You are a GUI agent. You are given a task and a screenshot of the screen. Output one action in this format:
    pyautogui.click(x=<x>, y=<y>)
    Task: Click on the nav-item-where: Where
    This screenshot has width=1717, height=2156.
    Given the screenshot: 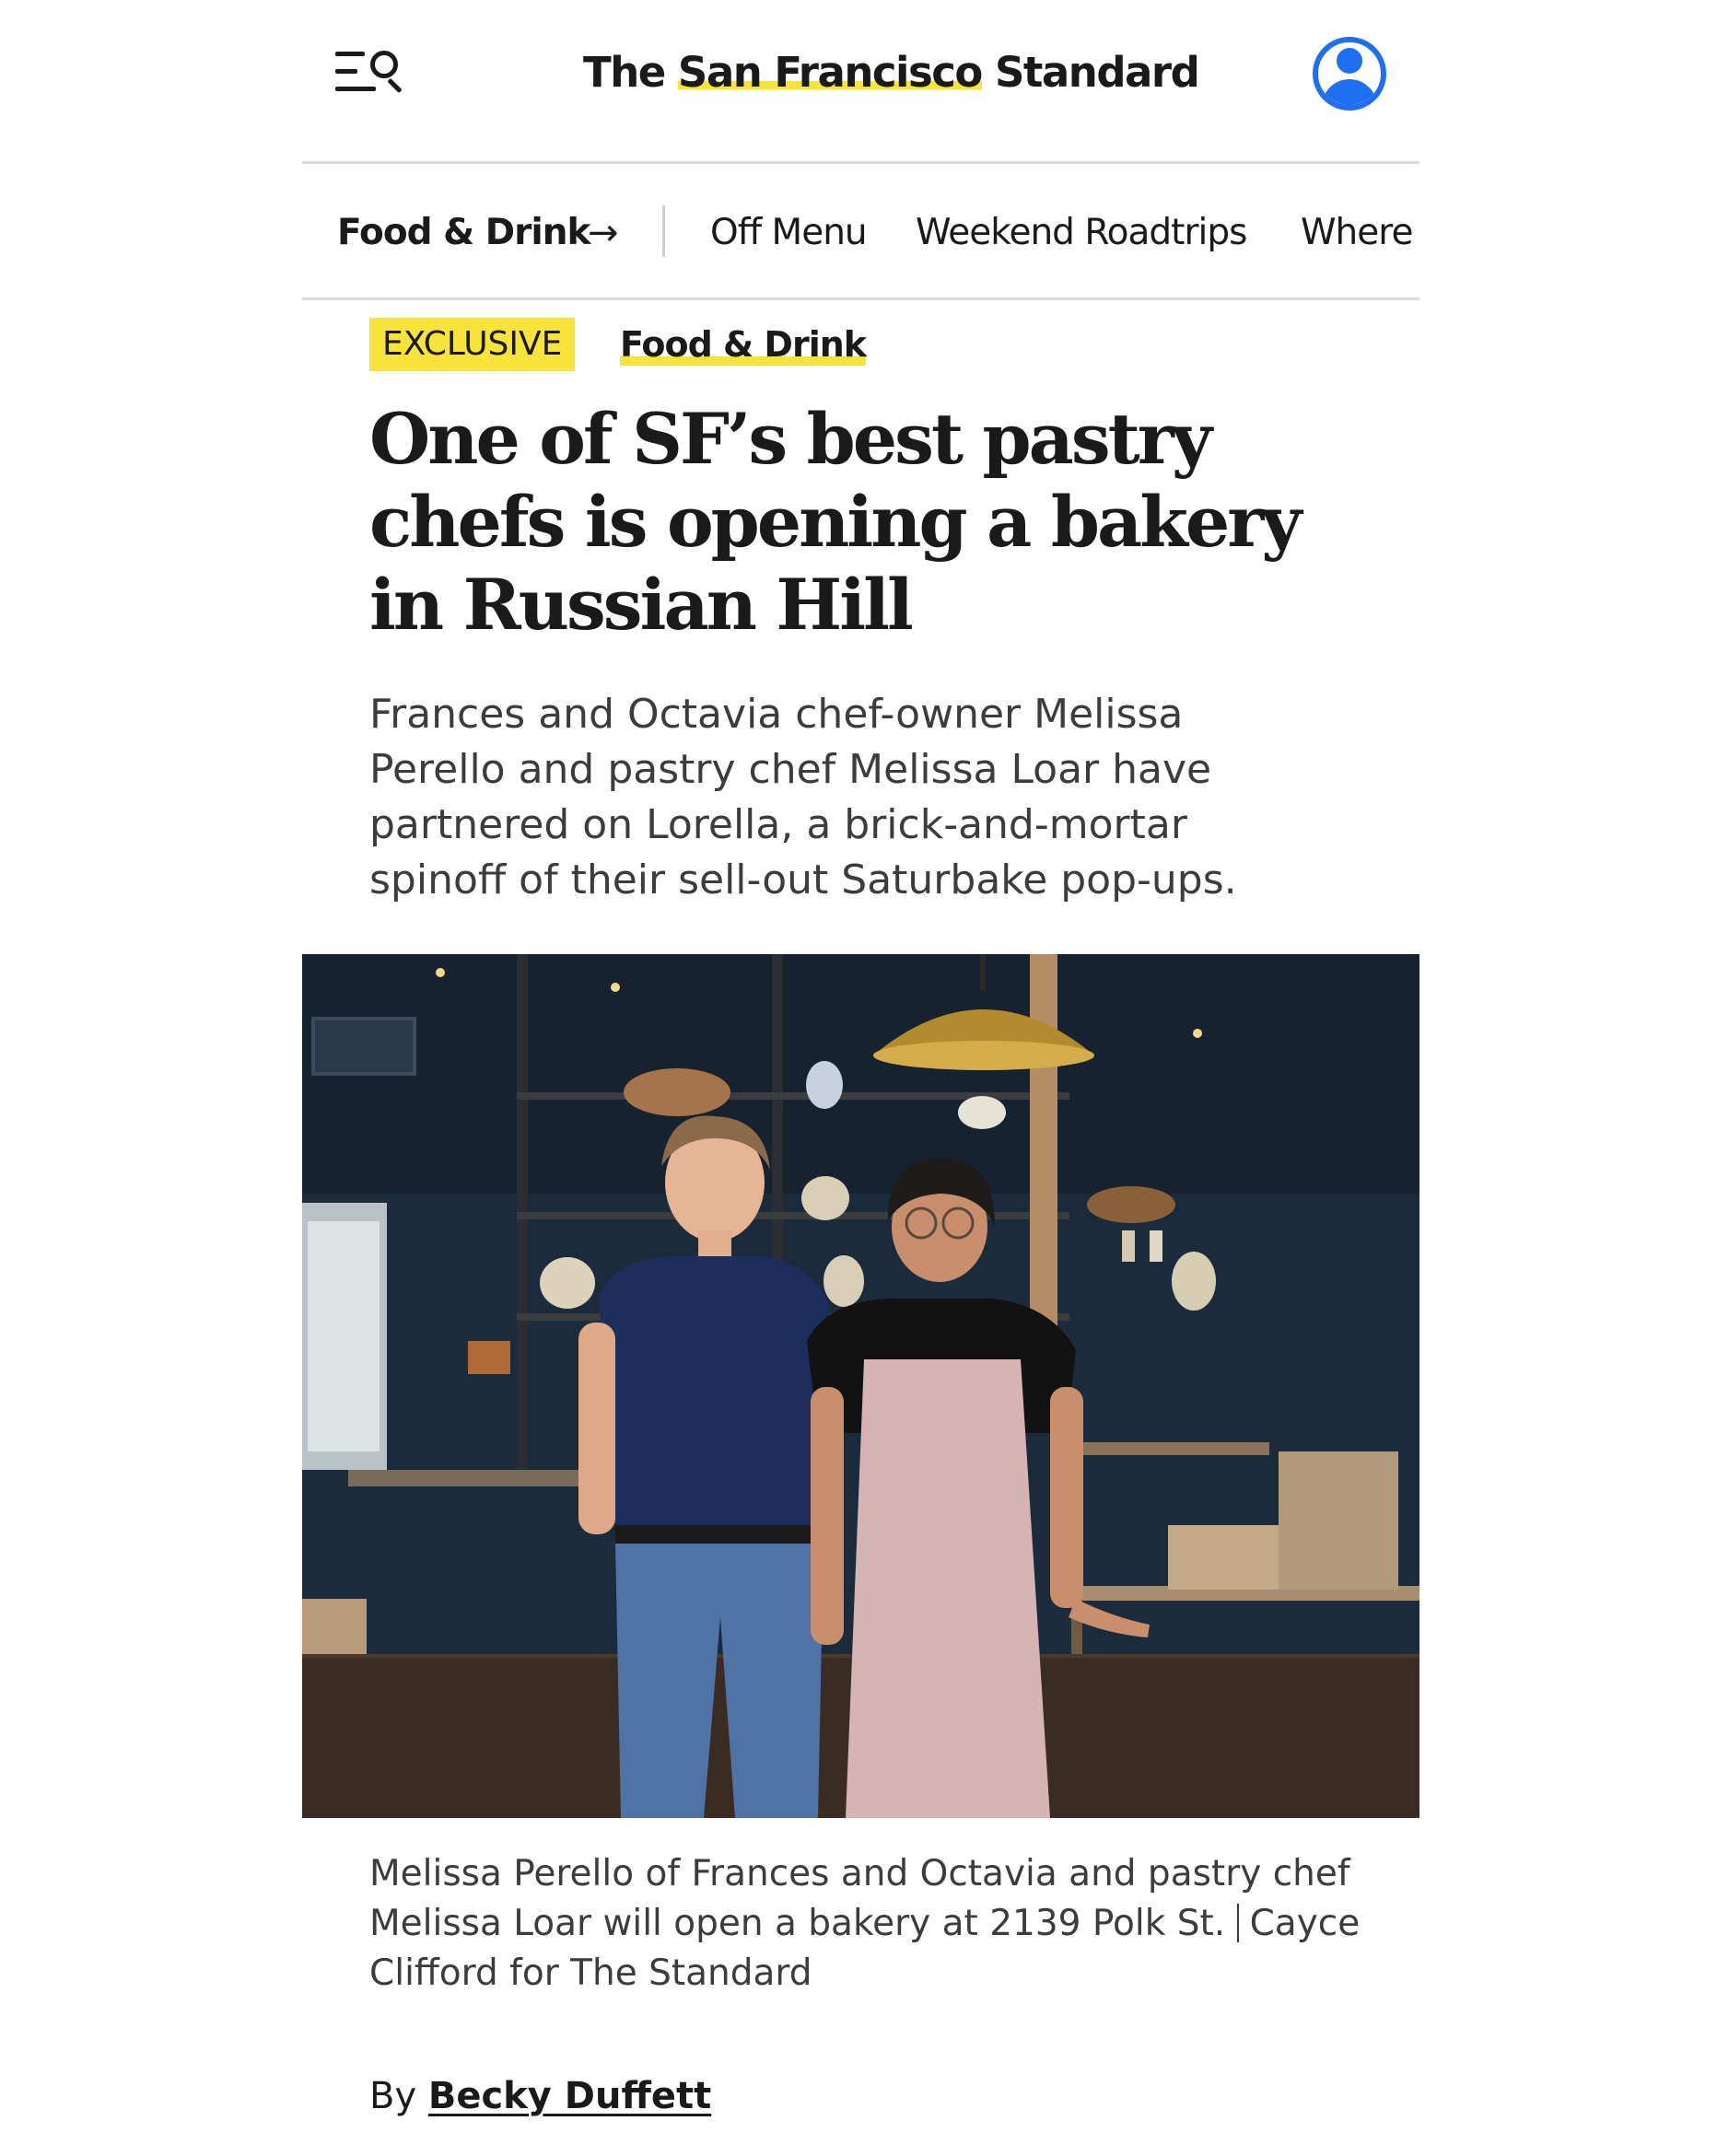 What is the action you would take?
    pyautogui.click(x=1357, y=233)
    